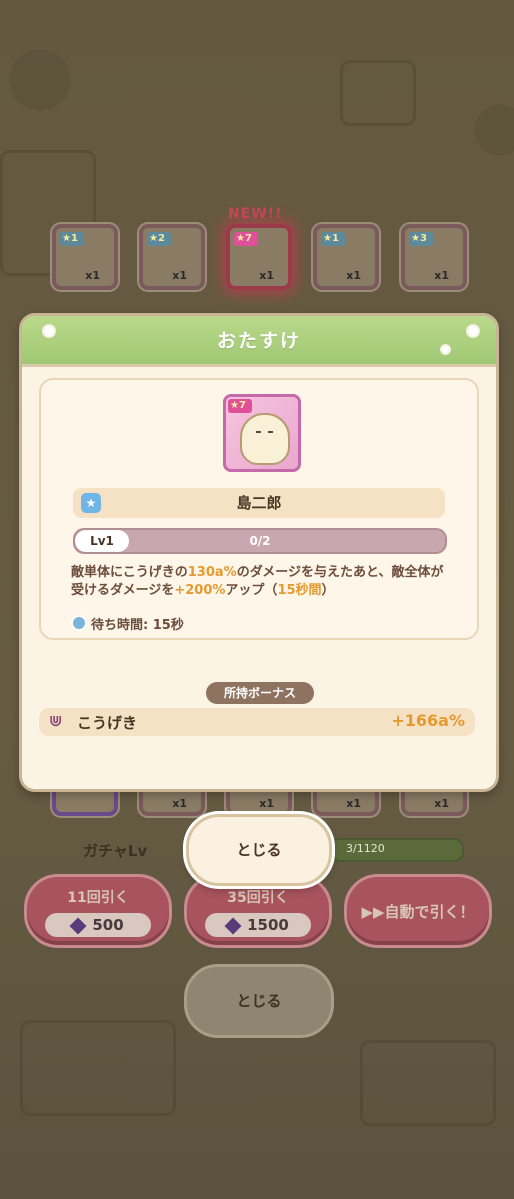  What do you see at coordinates (102, 541) in the screenshot?
I see `level-label: Lv1` at bounding box center [102, 541].